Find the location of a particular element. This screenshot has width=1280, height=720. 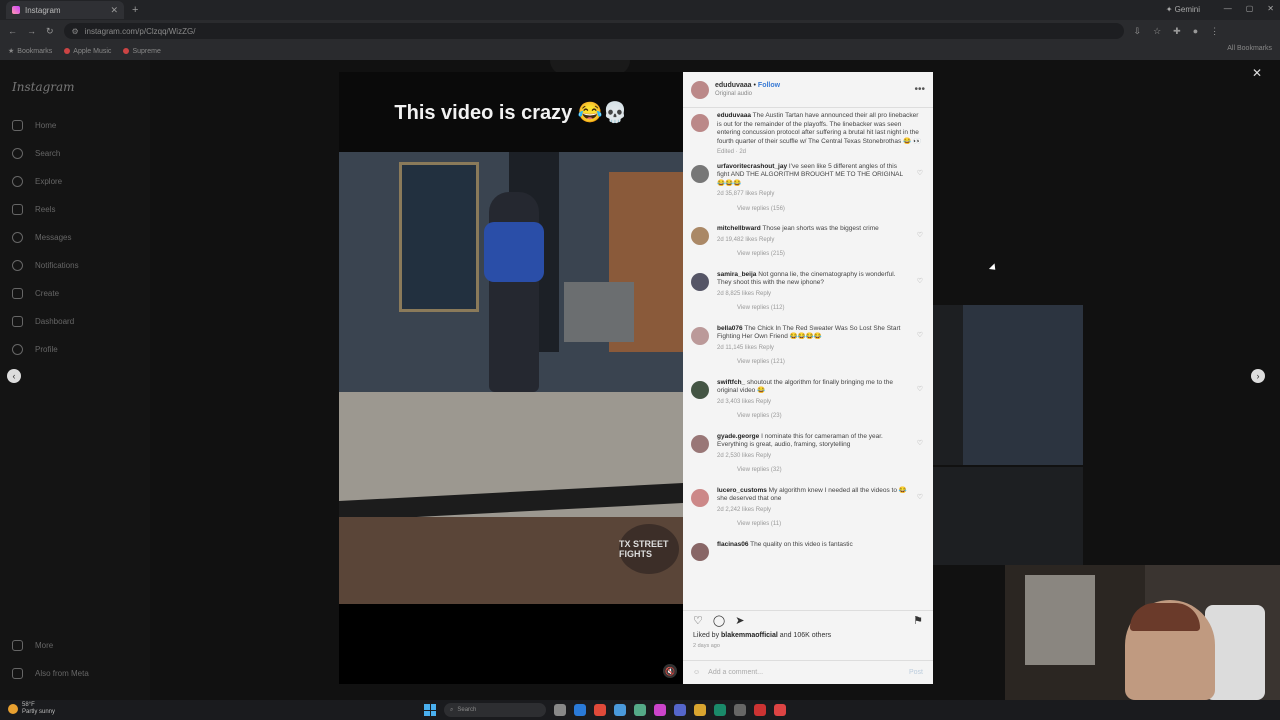

view-replies: View replies (11) is located at coordinates (823, 524).